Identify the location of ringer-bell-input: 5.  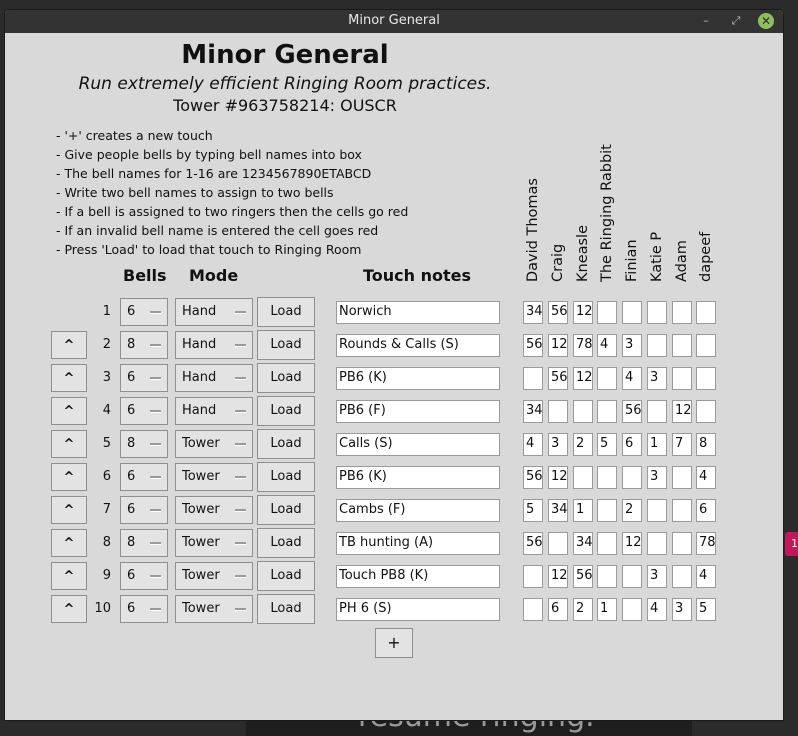
(607, 444).